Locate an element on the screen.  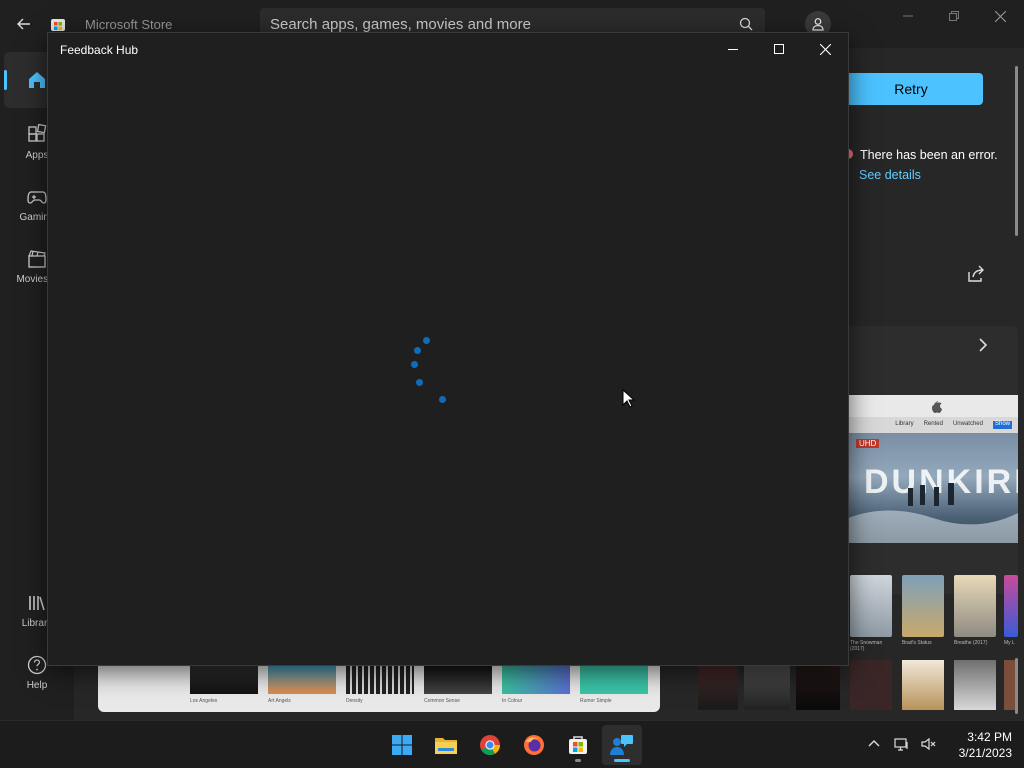
taskbar-chrome is located at coordinates (490, 745).